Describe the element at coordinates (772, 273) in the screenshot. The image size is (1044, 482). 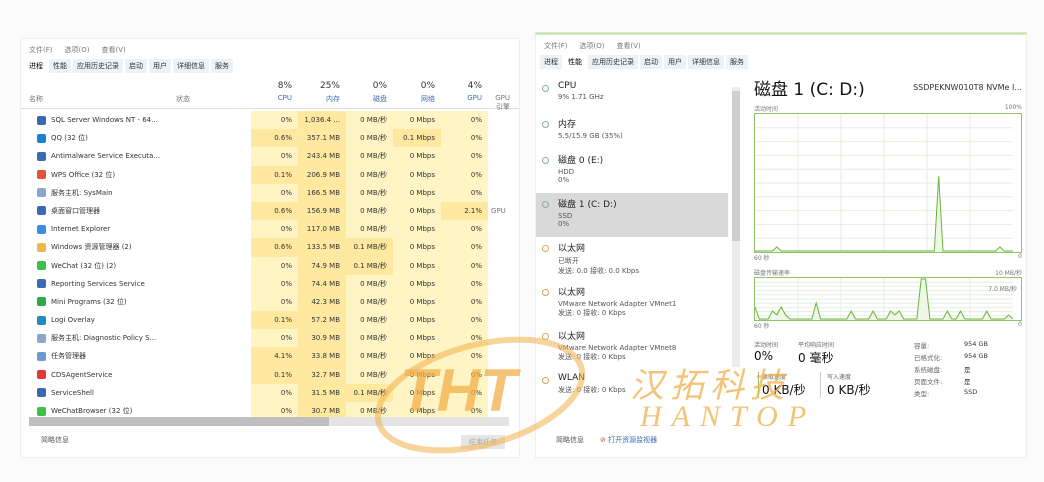
I see `chart2-label: 磁盘传输速率` at that location.